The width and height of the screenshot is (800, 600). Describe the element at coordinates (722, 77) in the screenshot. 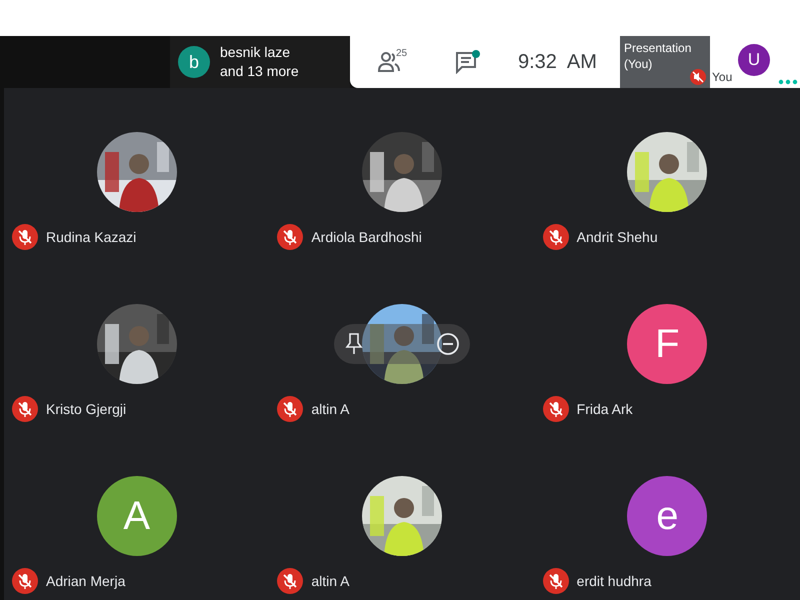

I see `self-label: You` at that location.